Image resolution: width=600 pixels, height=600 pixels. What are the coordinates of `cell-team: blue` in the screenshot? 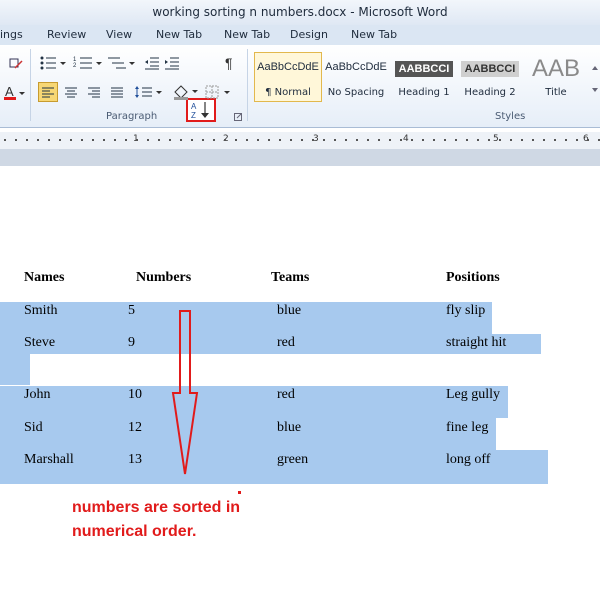 It's located at (289, 310).